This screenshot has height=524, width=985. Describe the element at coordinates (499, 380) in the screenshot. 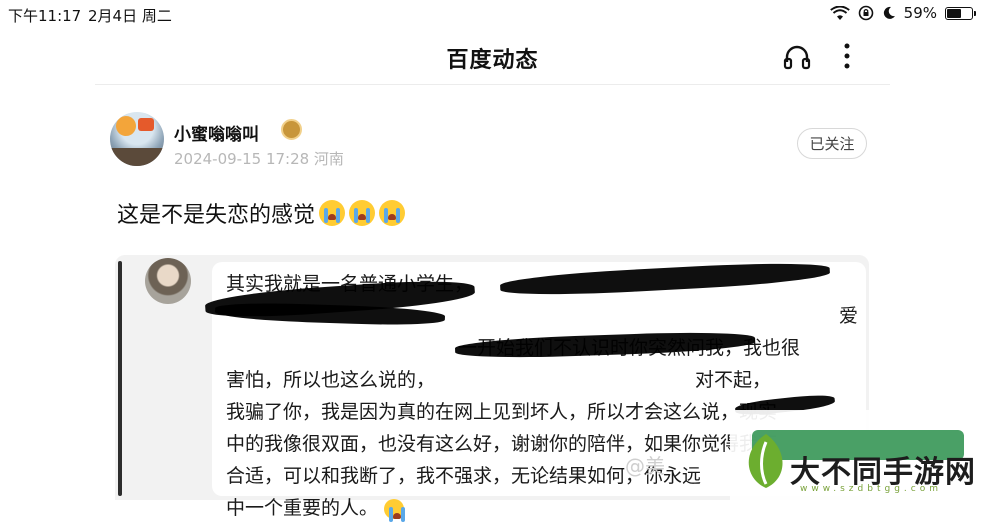

I see `chat-line-4: 害怕，所以也这么说的， 对不起，` at that location.